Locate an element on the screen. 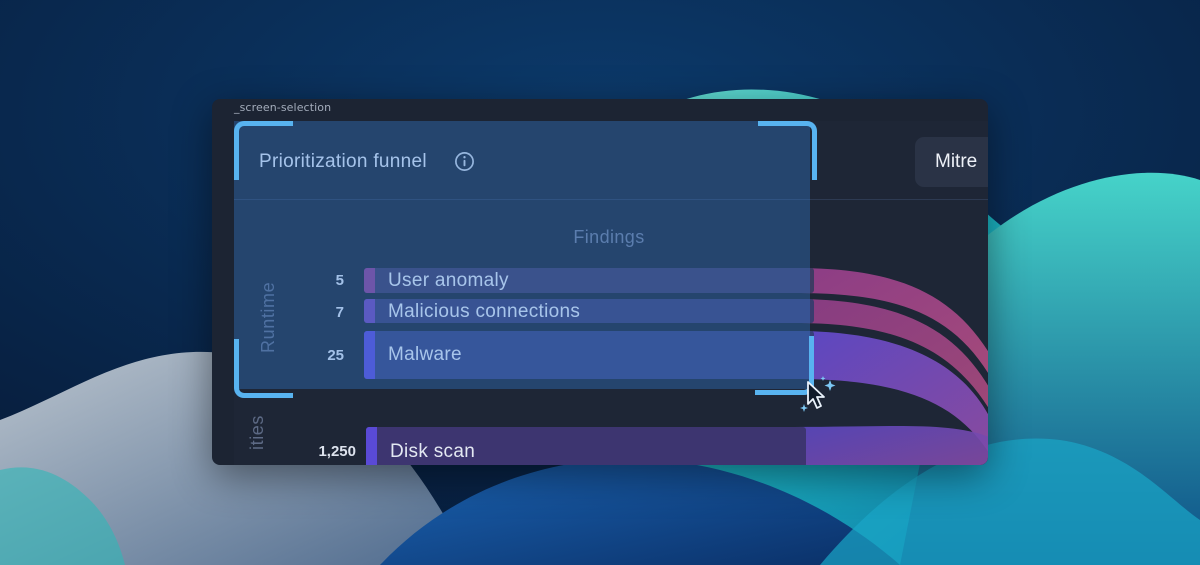 This screenshot has width=1200, height=565. row-count-malicious-connections: 7 is located at coordinates (339, 312).